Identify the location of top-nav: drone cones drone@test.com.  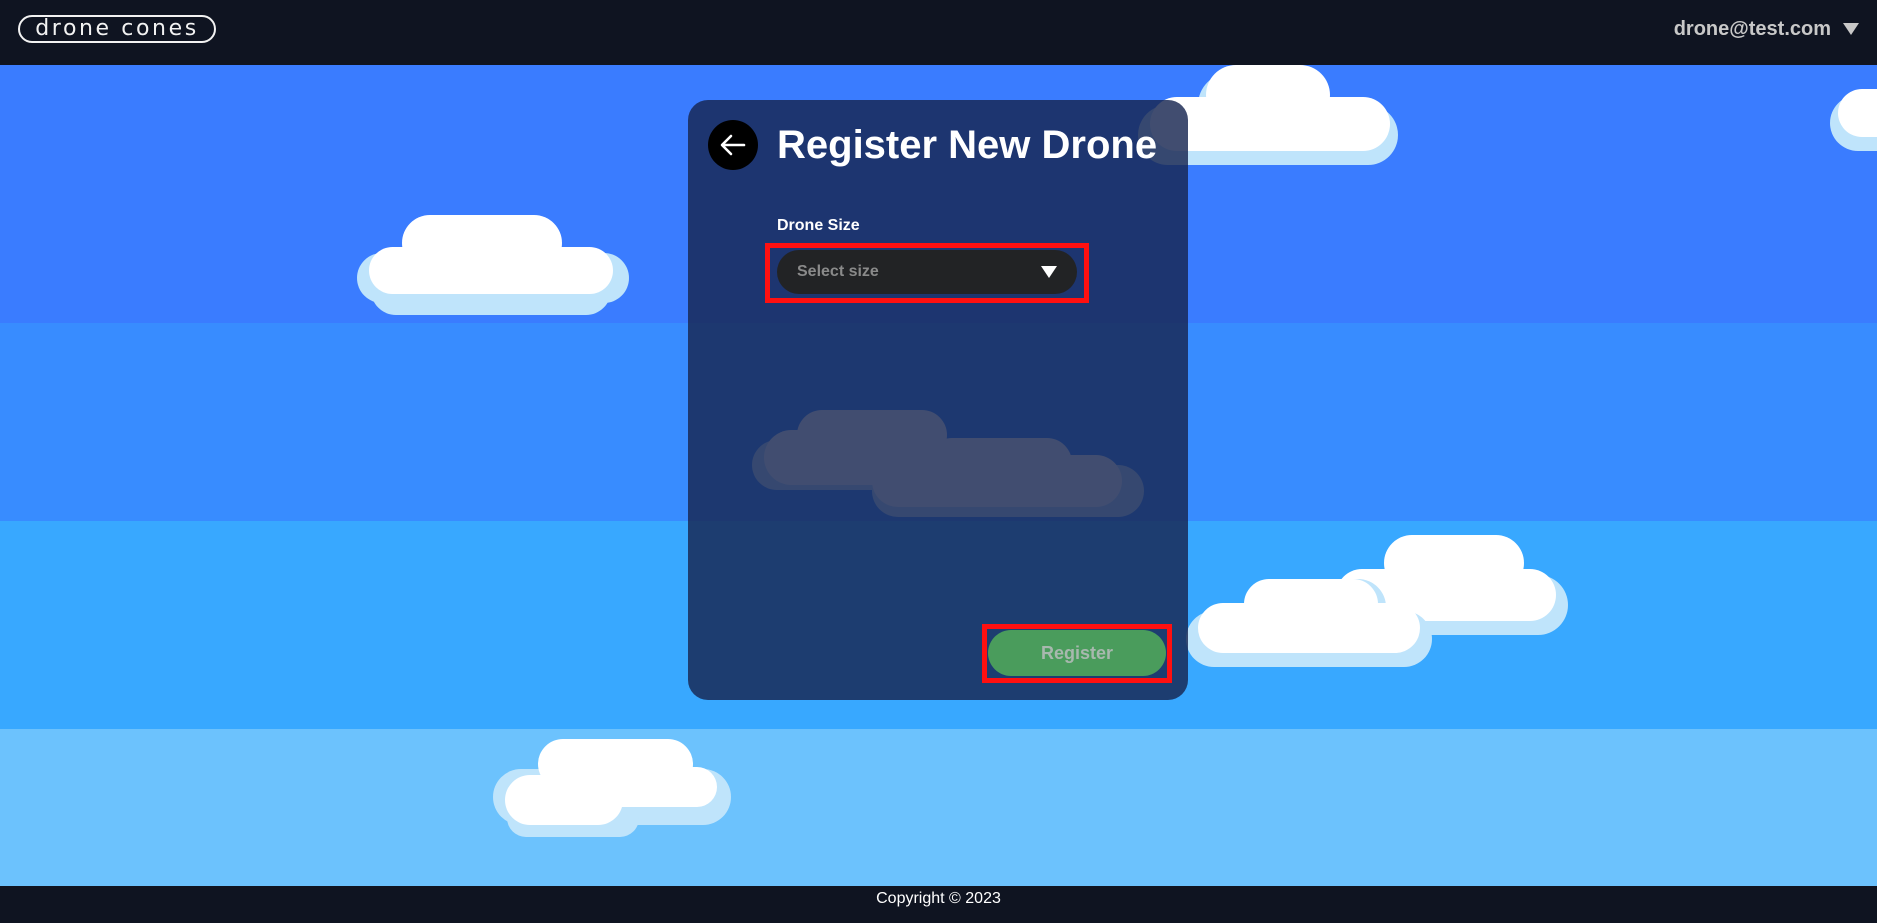
(938, 32).